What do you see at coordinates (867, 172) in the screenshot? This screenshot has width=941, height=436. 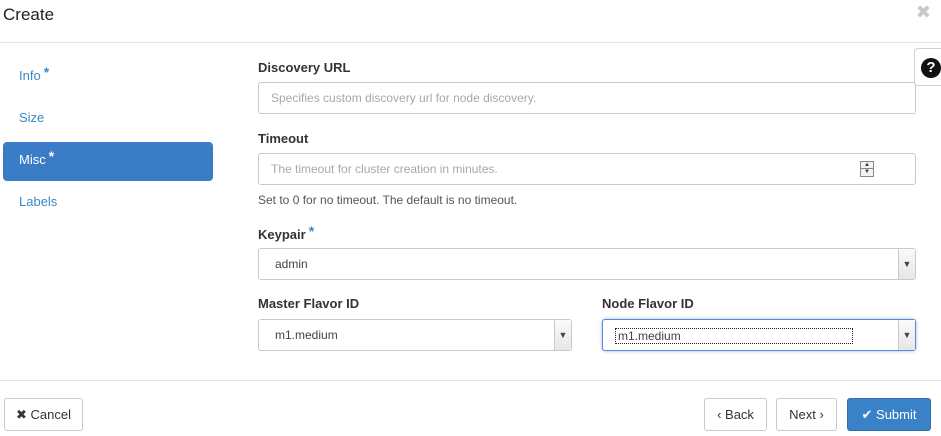 I see `stepper-down-icon: ▼` at bounding box center [867, 172].